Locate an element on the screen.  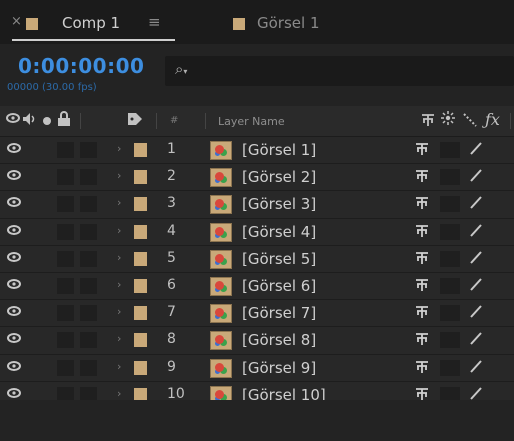
fx-icon: ƒx is located at coordinates (492, 119).